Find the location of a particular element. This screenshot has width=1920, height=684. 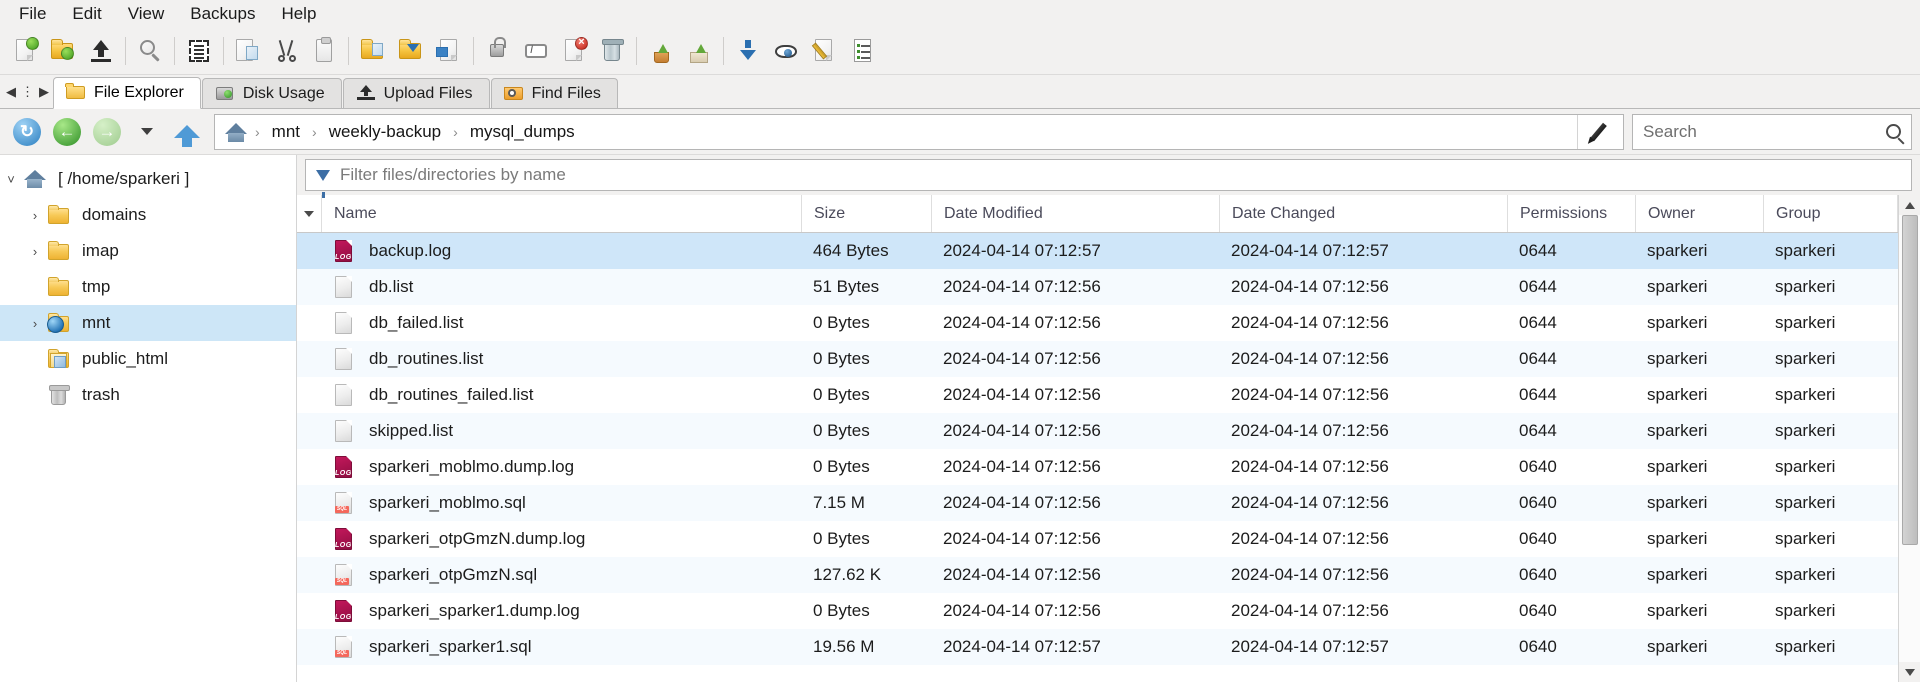

breadcrumb-item-weekly-backup: weekly-backup is located at coordinates (385, 132).